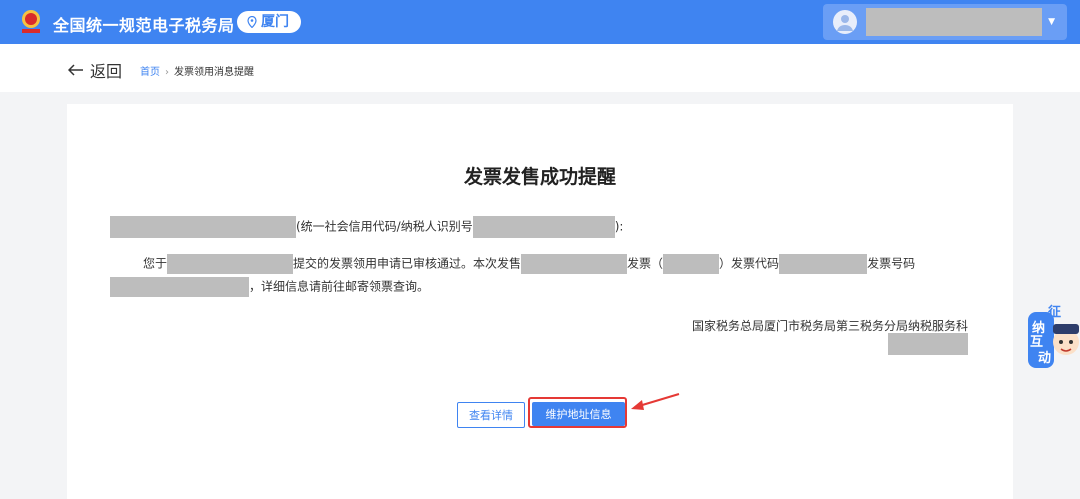 The width and height of the screenshot is (1080, 499). I want to click on caret-down-icon: ▼, so click(1051, 22).